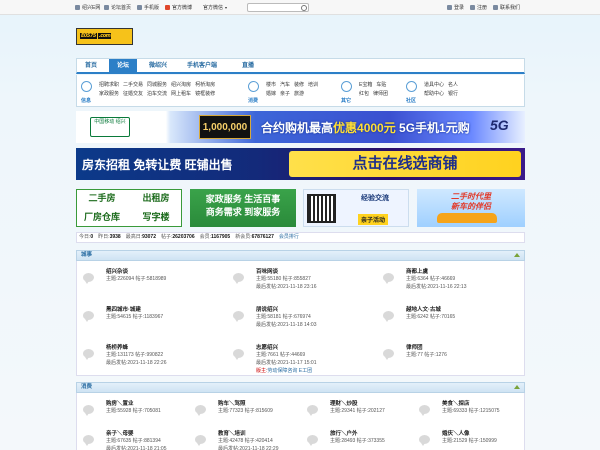 This screenshot has width=600, height=450. I want to click on forum-name: 志愿绍兴, so click(267, 347).